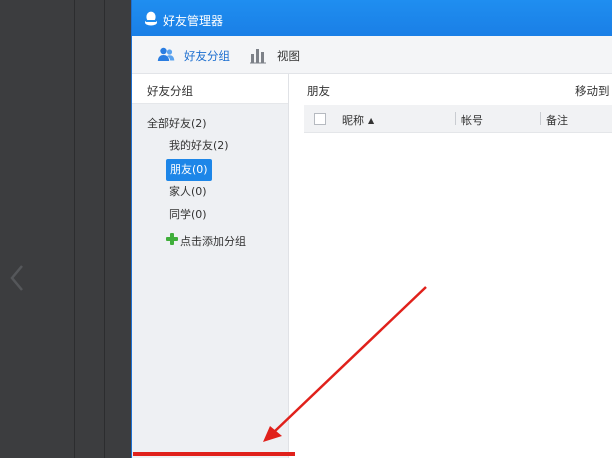  Describe the element at coordinates (172, 239) in the screenshot. I see `plus-icon` at that location.